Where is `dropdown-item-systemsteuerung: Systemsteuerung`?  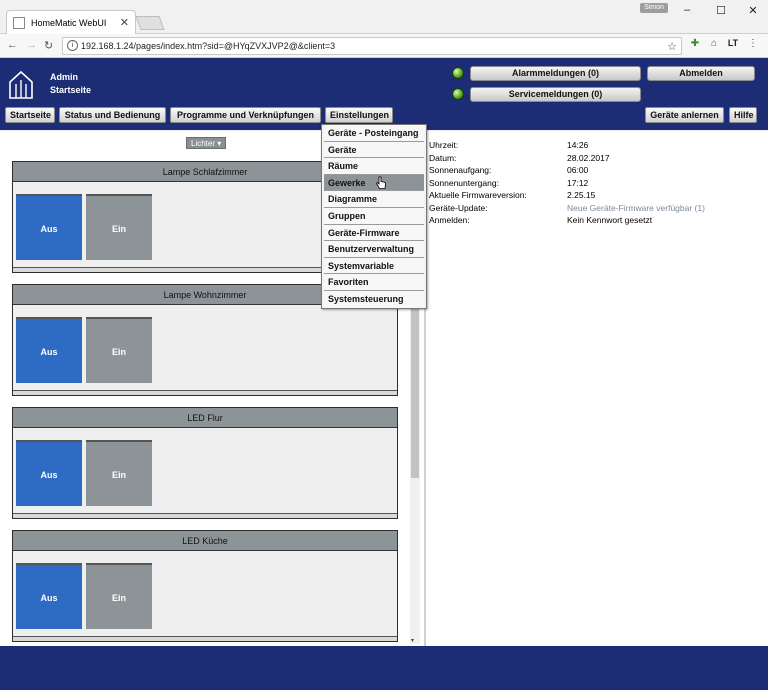
dropdown-item-systemsteuerung: Systemsteuerung is located at coordinates (374, 299).